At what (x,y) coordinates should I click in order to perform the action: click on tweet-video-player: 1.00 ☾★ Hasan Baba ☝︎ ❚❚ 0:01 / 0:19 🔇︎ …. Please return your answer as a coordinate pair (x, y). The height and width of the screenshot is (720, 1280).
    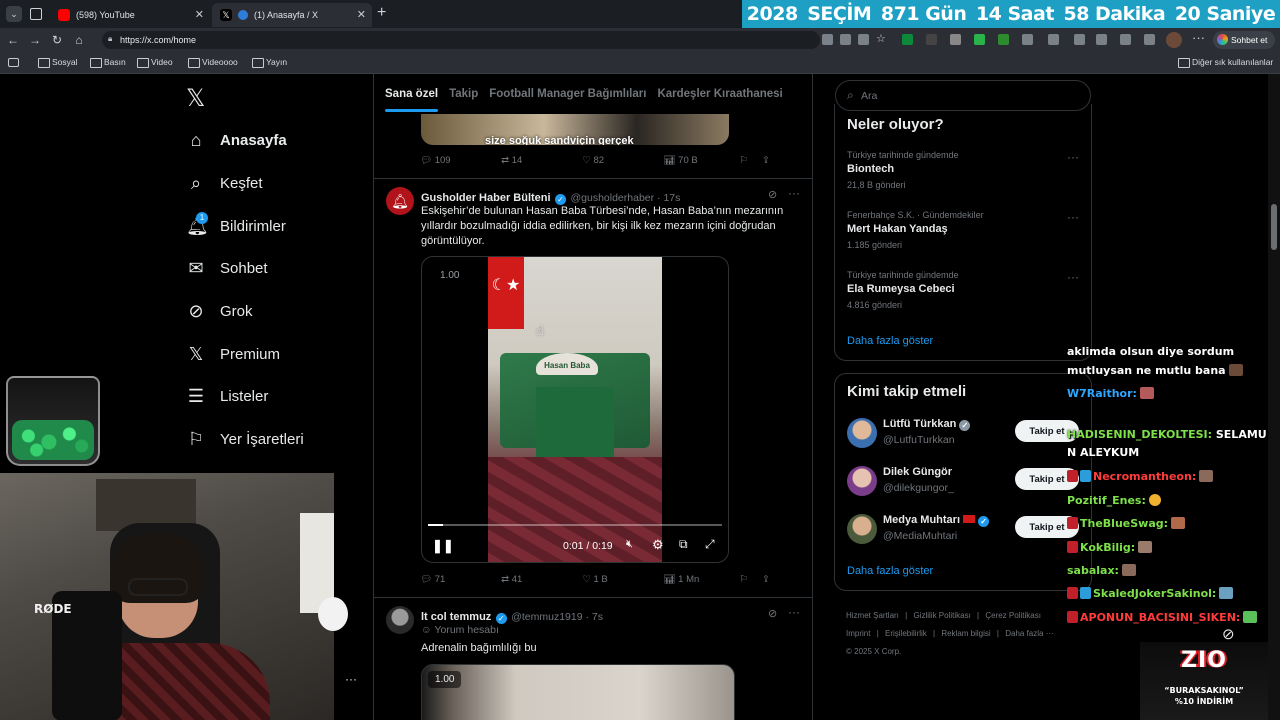
    Looking at the image, I should click on (575, 409).